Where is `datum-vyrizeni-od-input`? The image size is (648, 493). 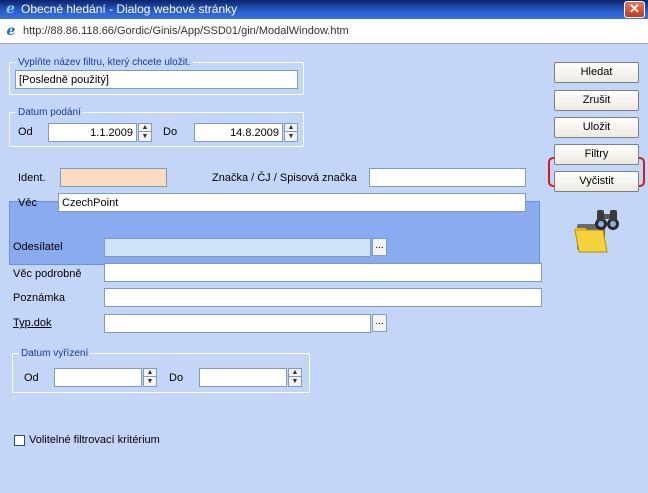
datum-vyrizeni-od-input is located at coordinates (98, 377).